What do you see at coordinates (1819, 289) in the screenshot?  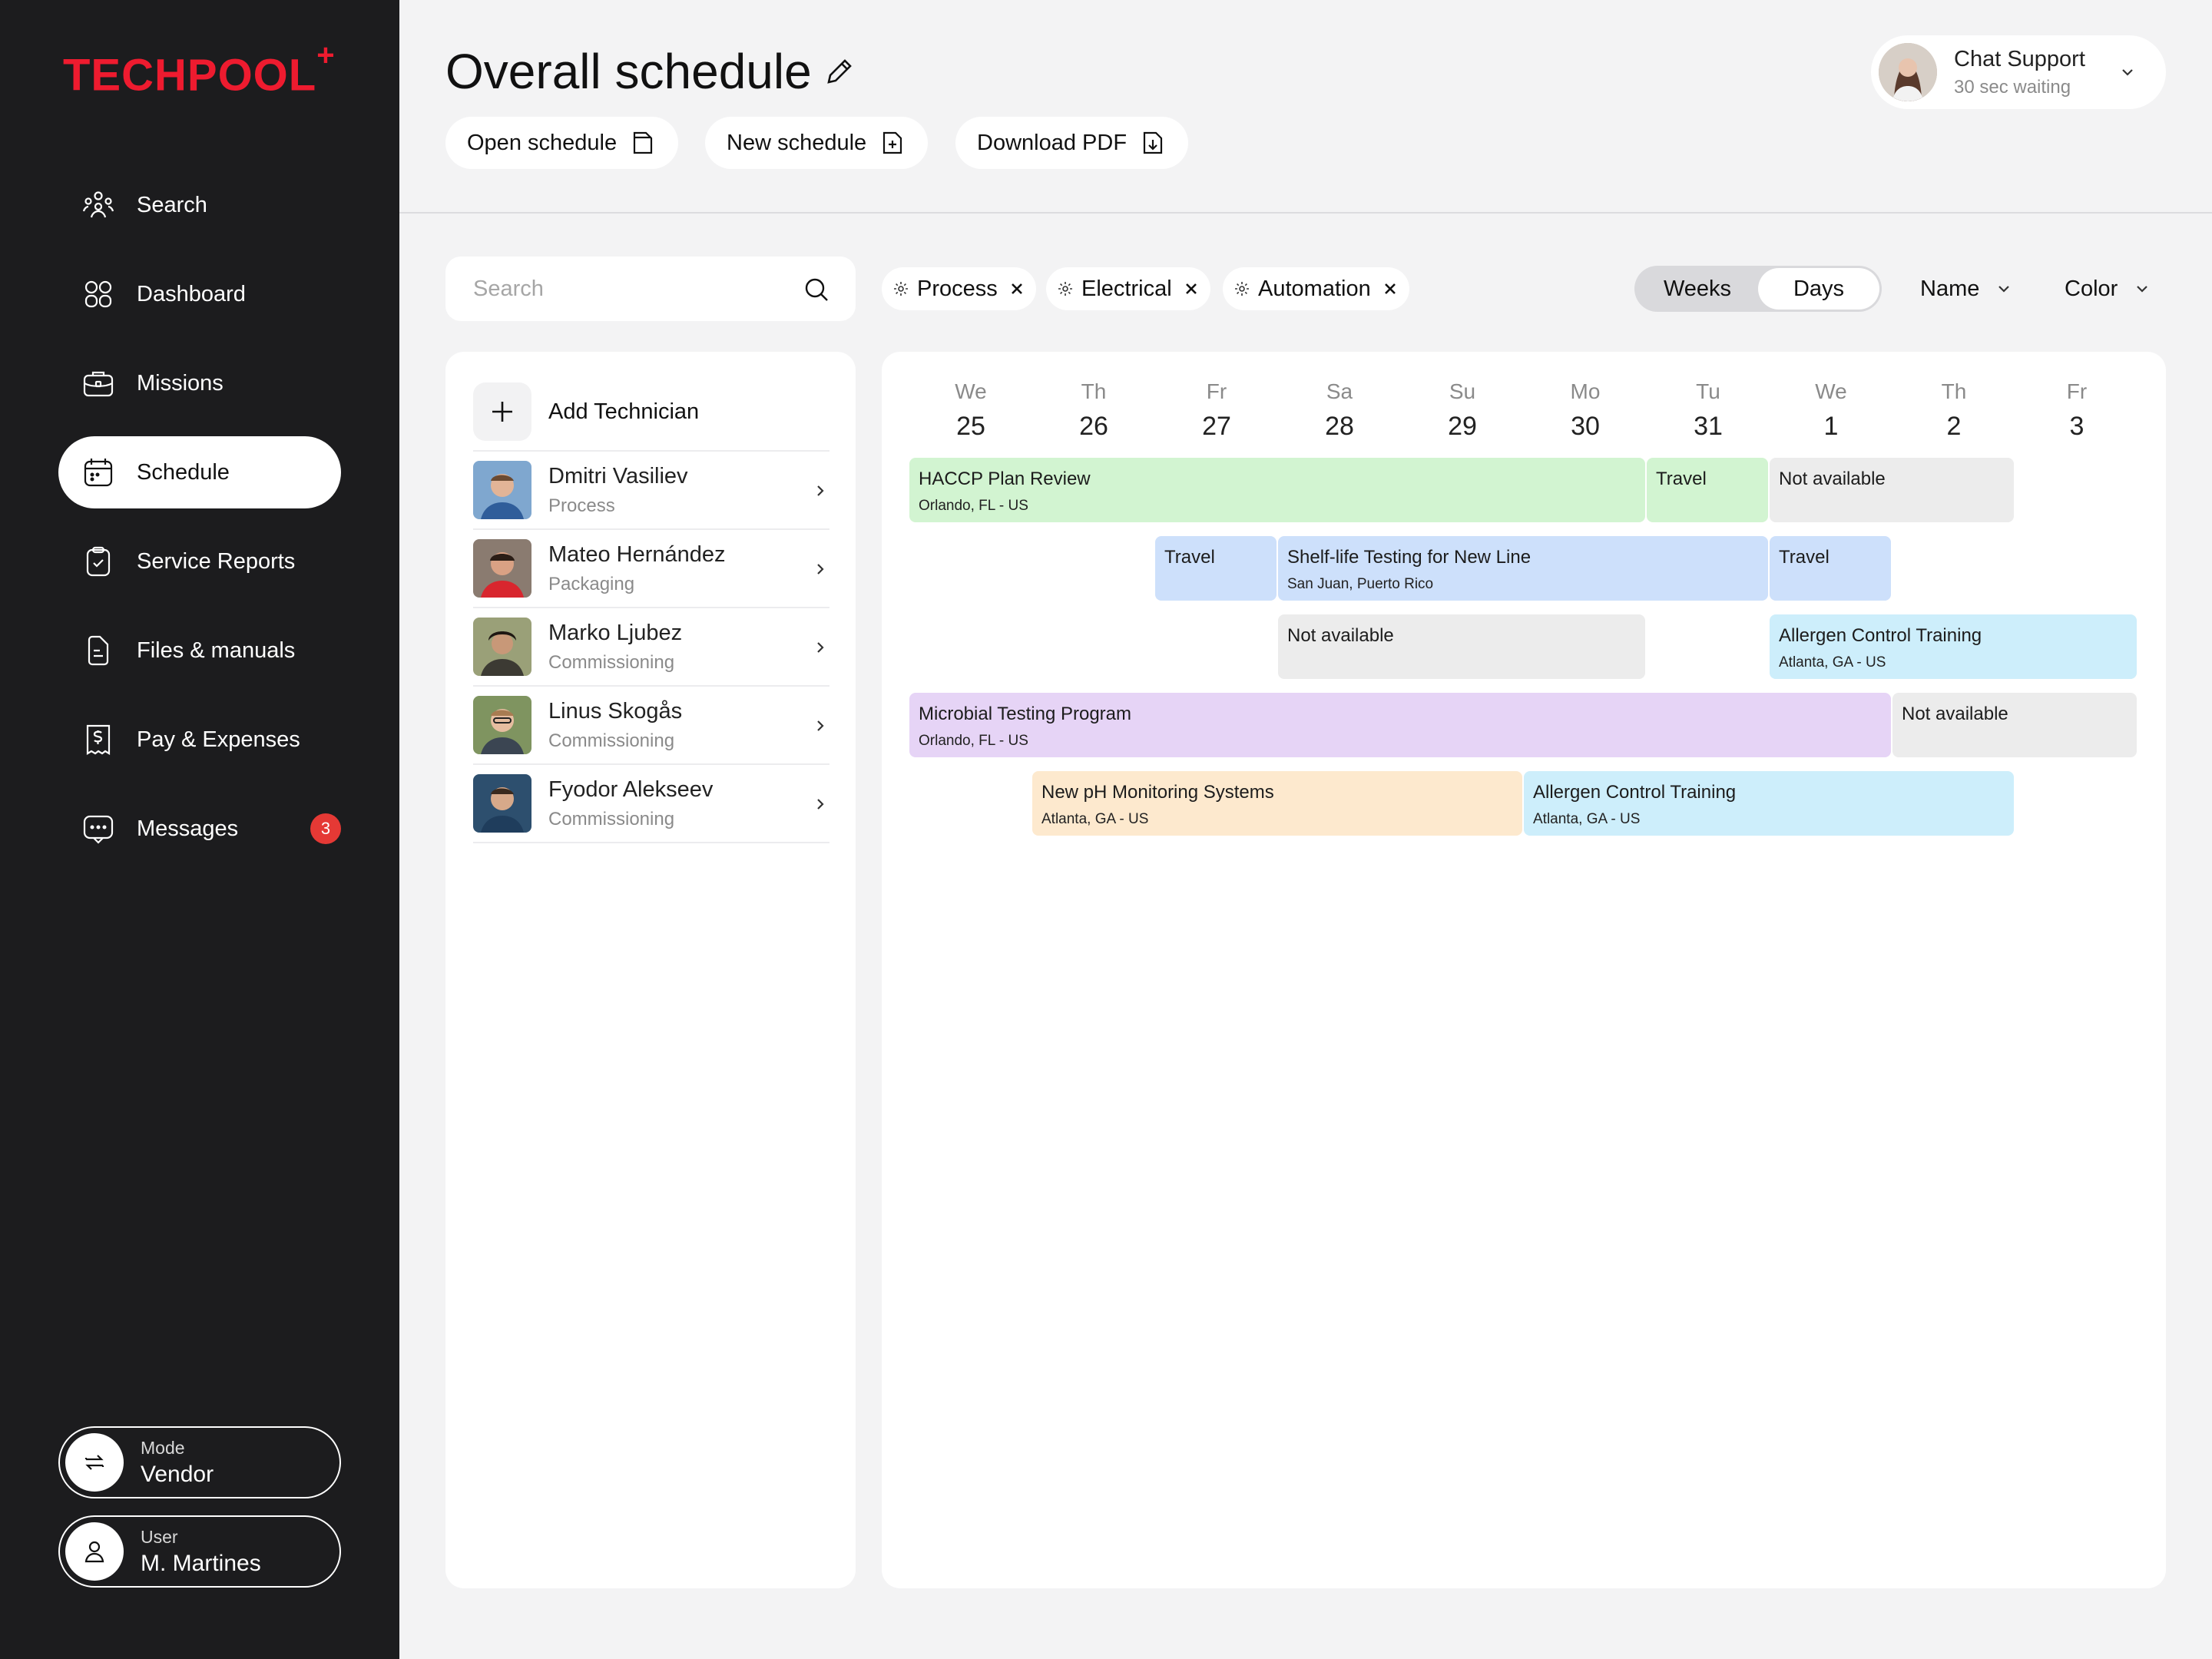 I see `view-days-option: Days` at bounding box center [1819, 289].